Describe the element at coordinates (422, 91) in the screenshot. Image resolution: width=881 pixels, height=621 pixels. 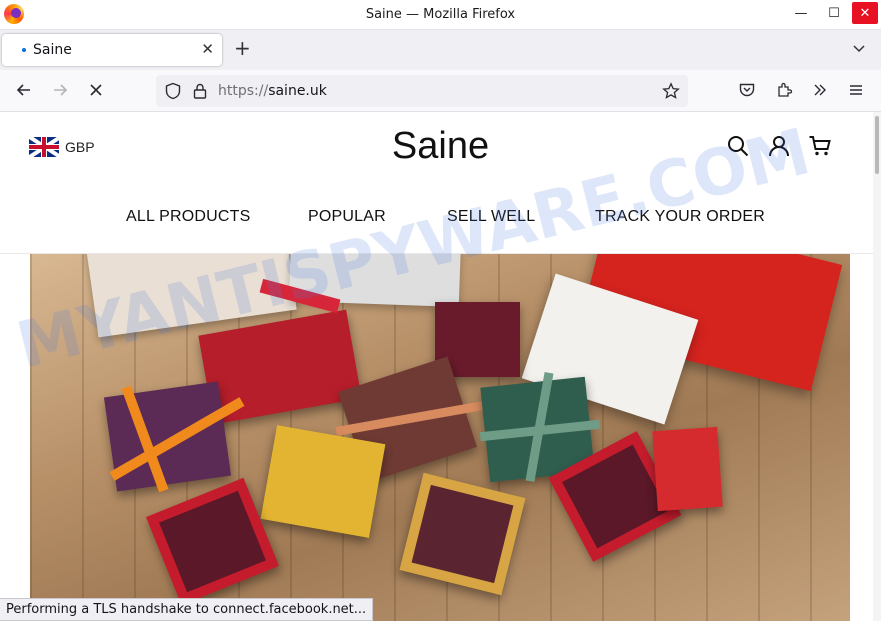
I see `url-bar: https://saine.uk` at that location.